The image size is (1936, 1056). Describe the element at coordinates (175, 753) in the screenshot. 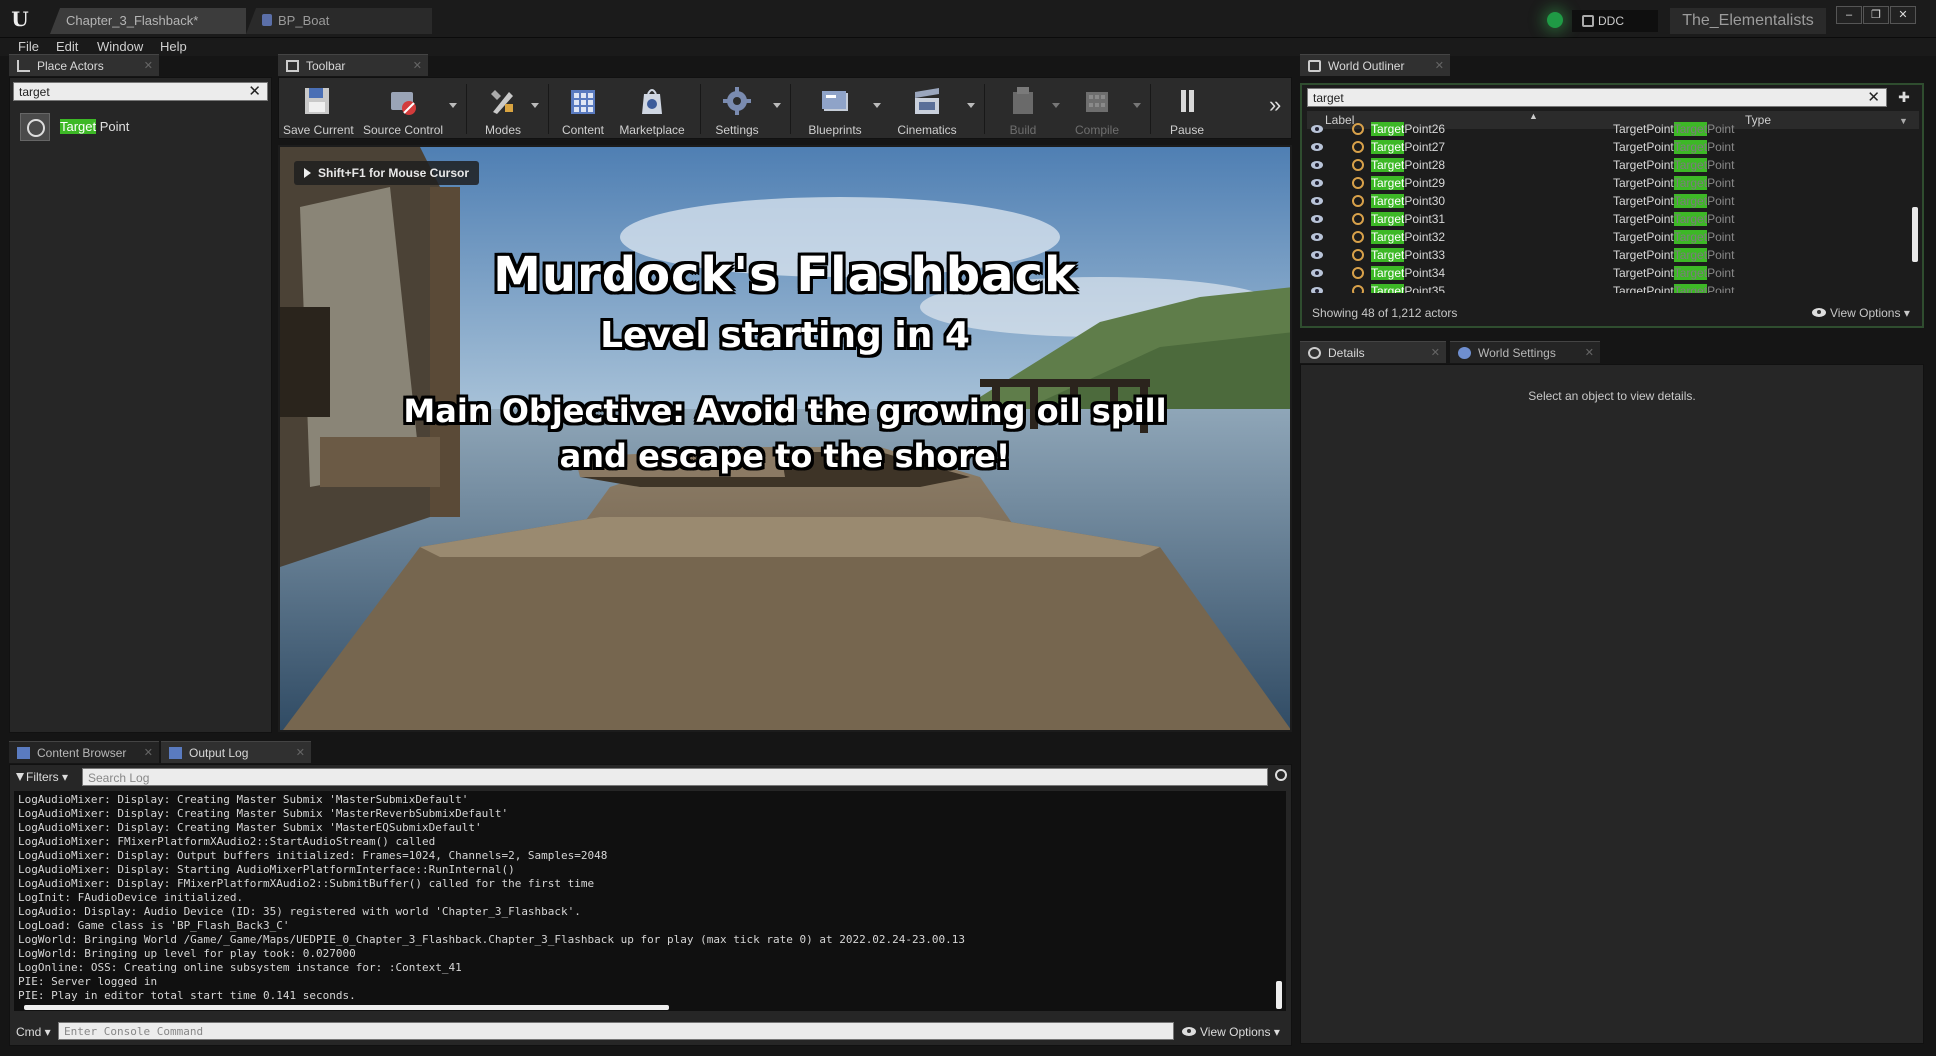

I see `output-log-icon` at that location.